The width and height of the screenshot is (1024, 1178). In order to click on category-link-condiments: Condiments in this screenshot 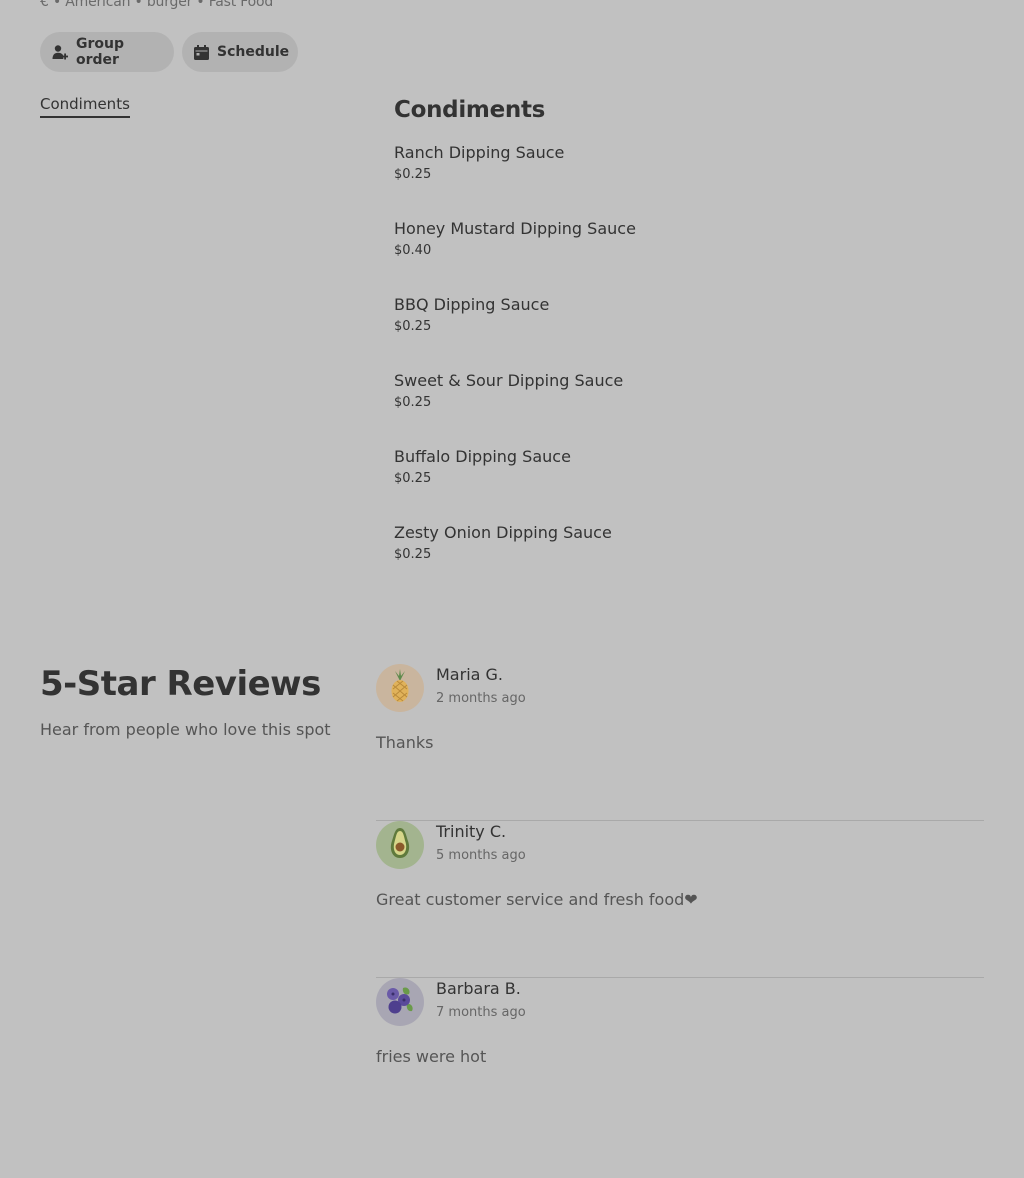, I will do `click(85, 106)`.